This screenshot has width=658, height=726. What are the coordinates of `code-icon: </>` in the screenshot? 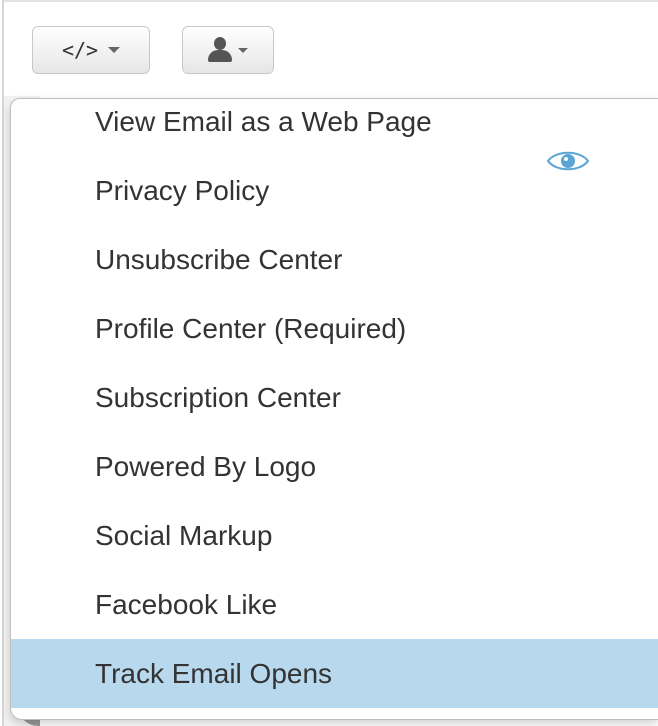 It's located at (80, 50).